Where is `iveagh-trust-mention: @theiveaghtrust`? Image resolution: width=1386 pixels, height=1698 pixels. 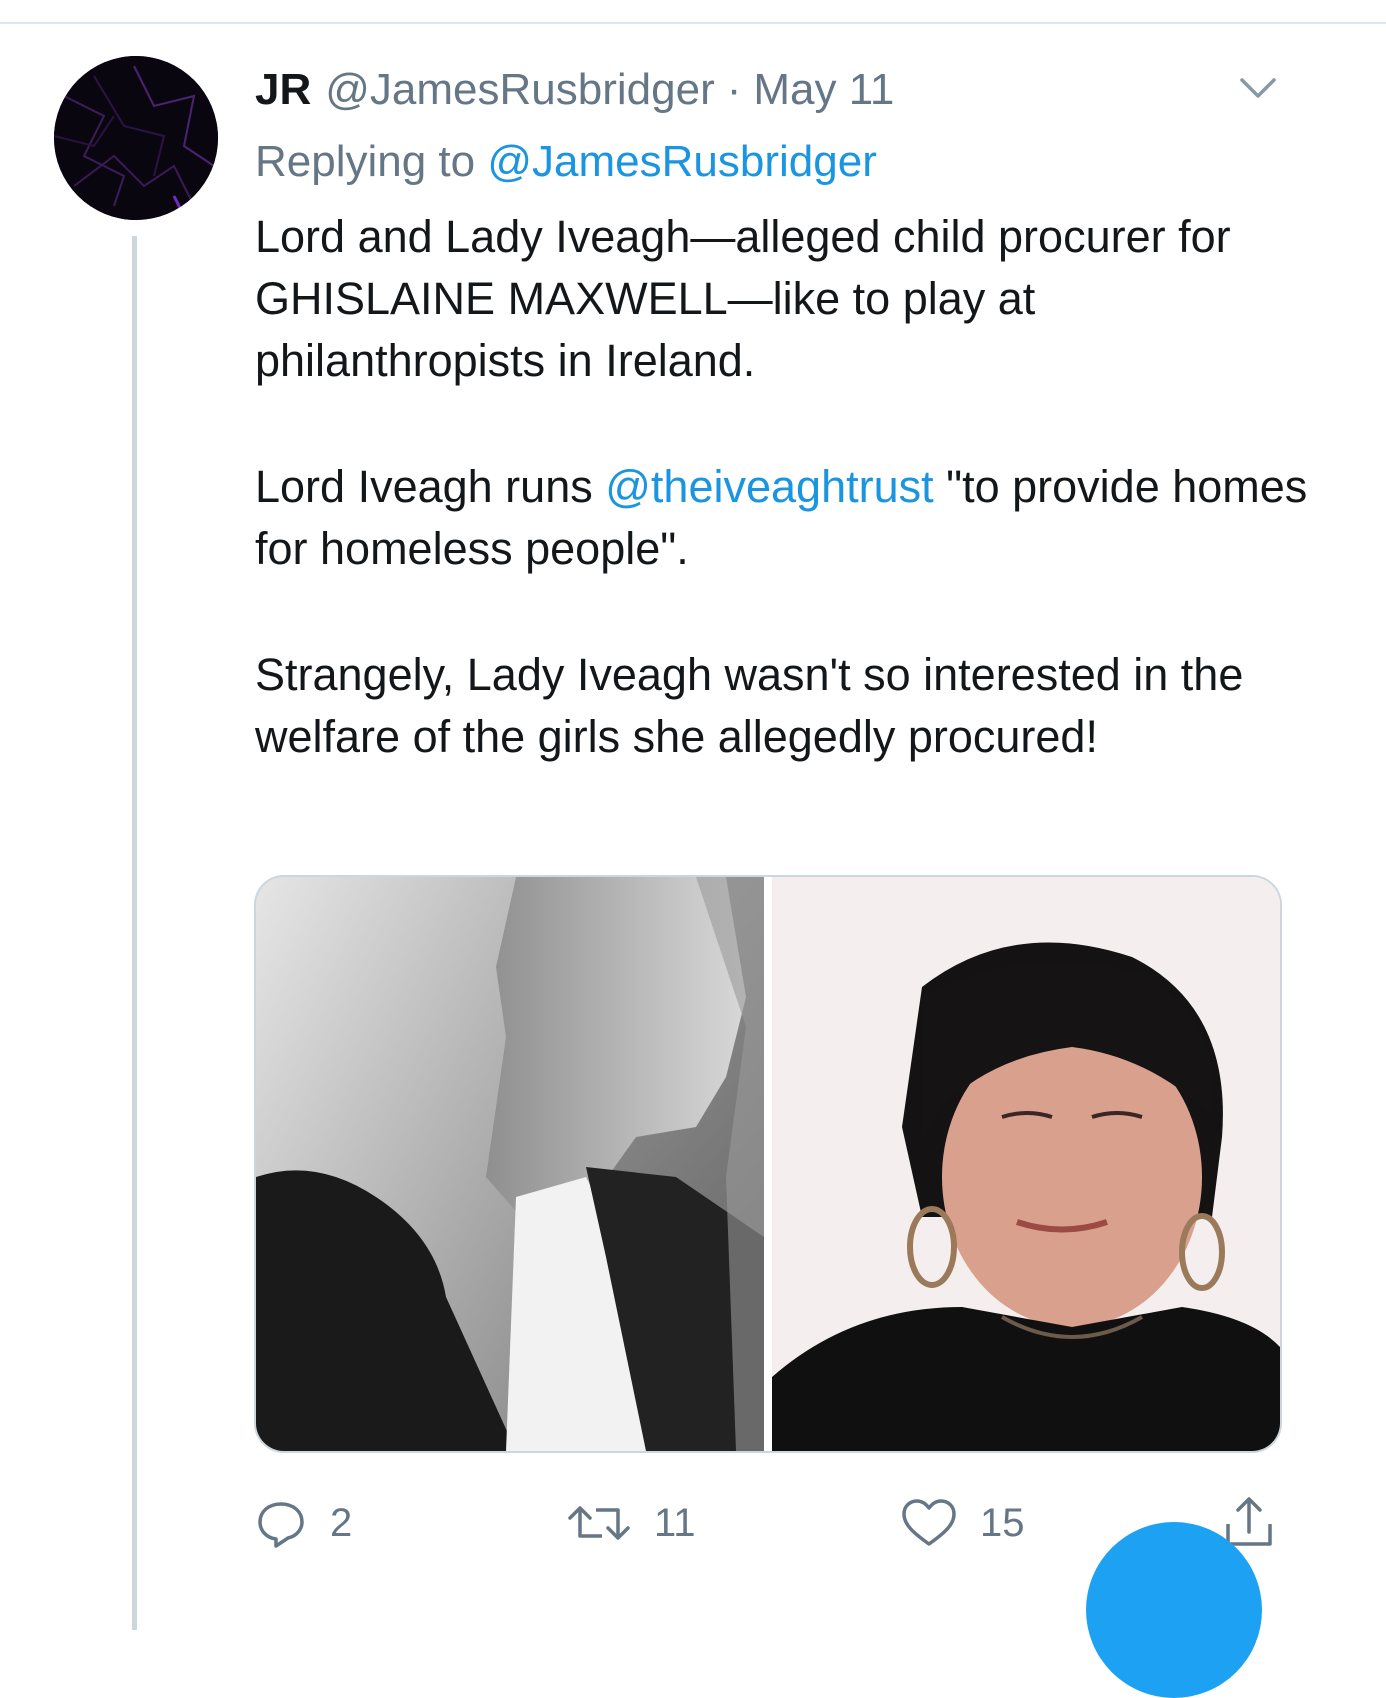
iveagh-trust-mention: @theiveaghtrust is located at coordinates (769, 486).